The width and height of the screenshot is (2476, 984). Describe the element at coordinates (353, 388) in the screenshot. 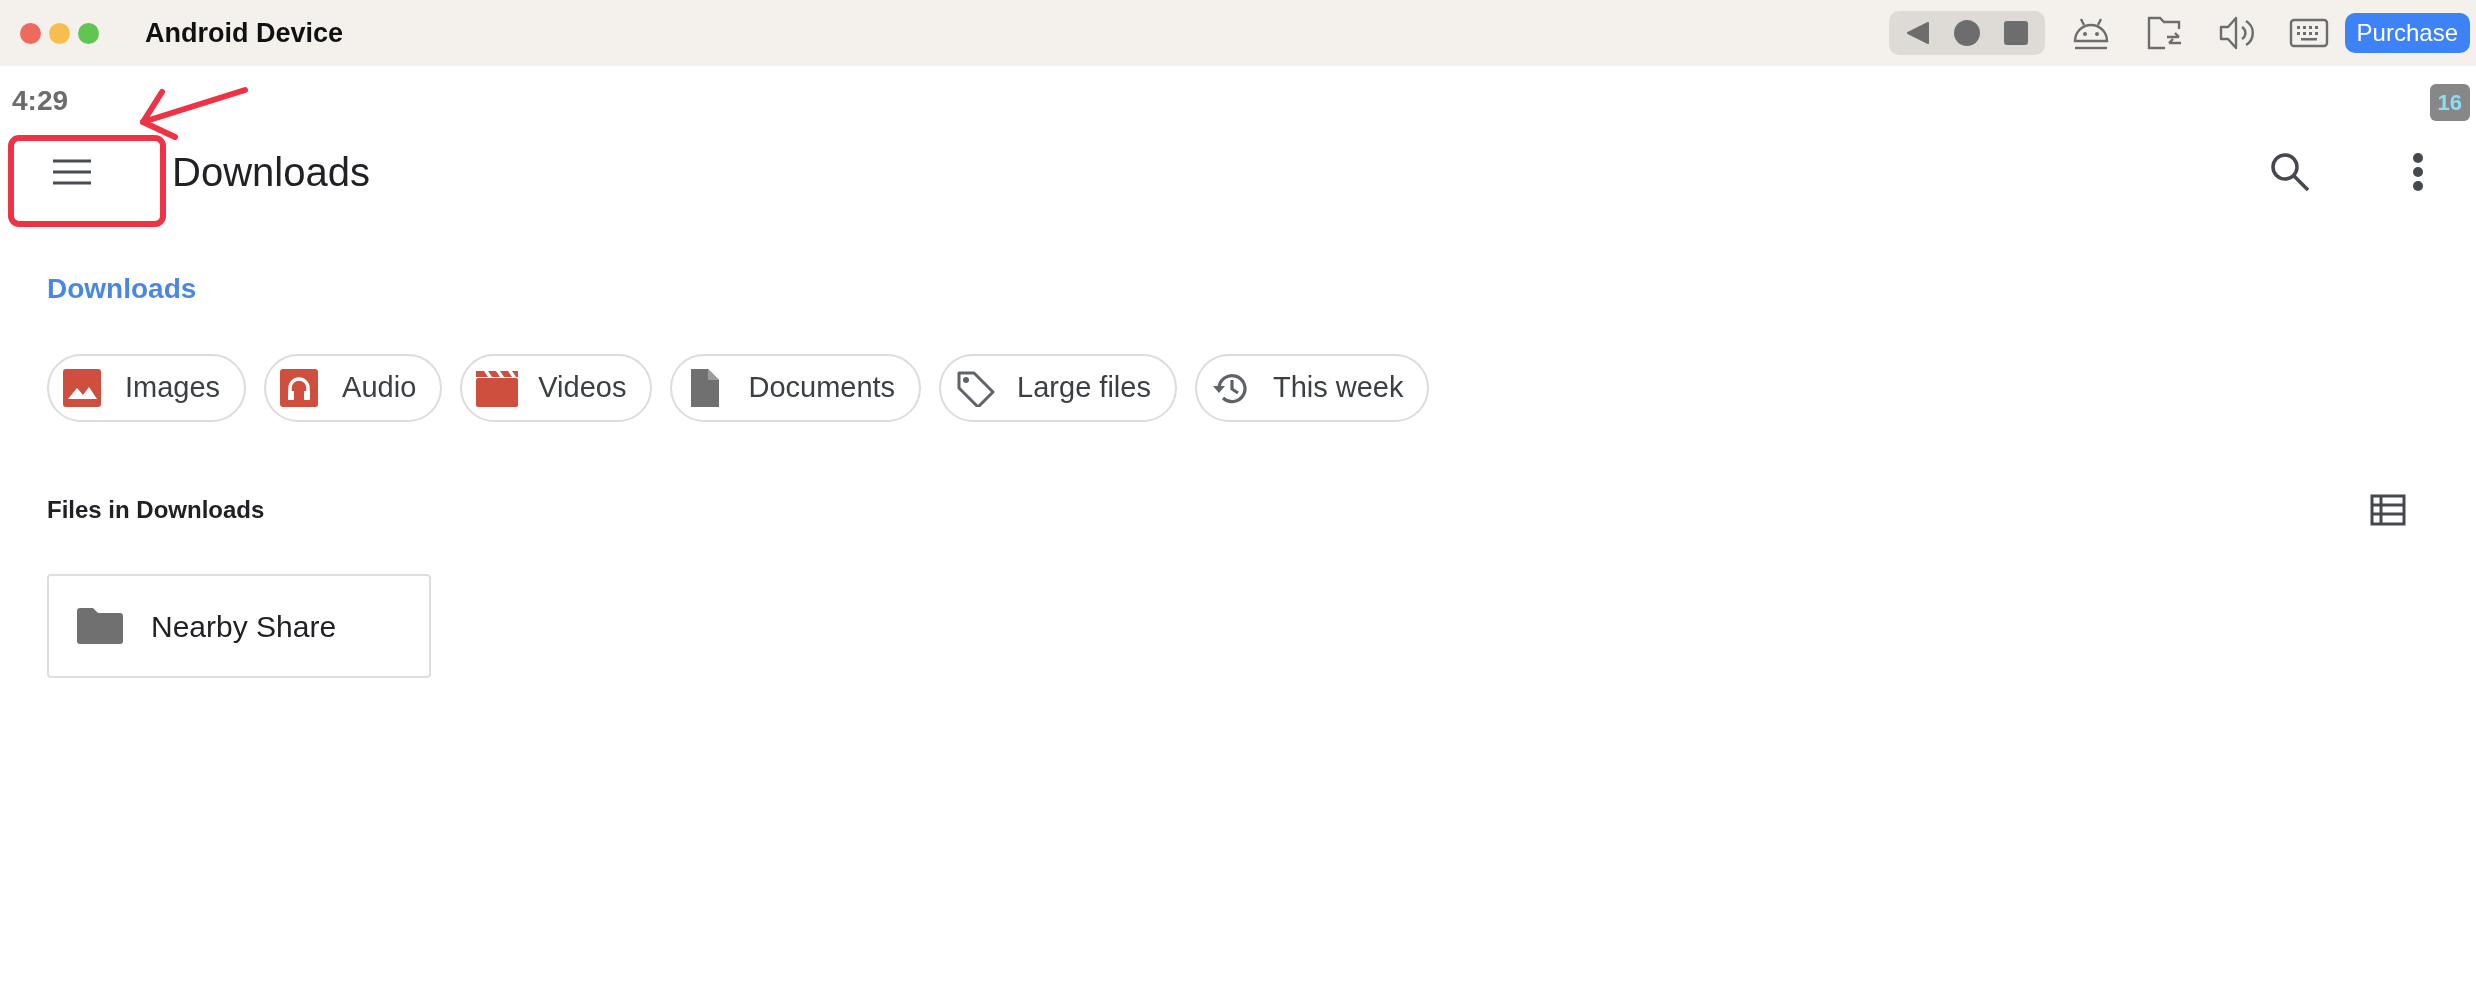

I see `filter-chip: Audio` at that location.